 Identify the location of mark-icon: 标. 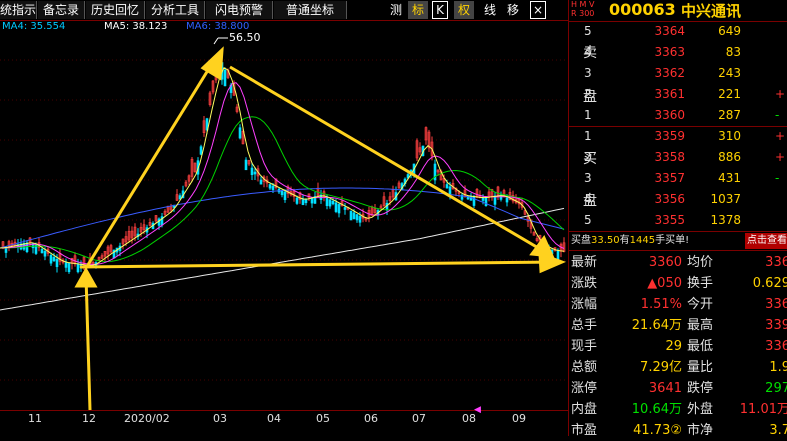
(418, 10).